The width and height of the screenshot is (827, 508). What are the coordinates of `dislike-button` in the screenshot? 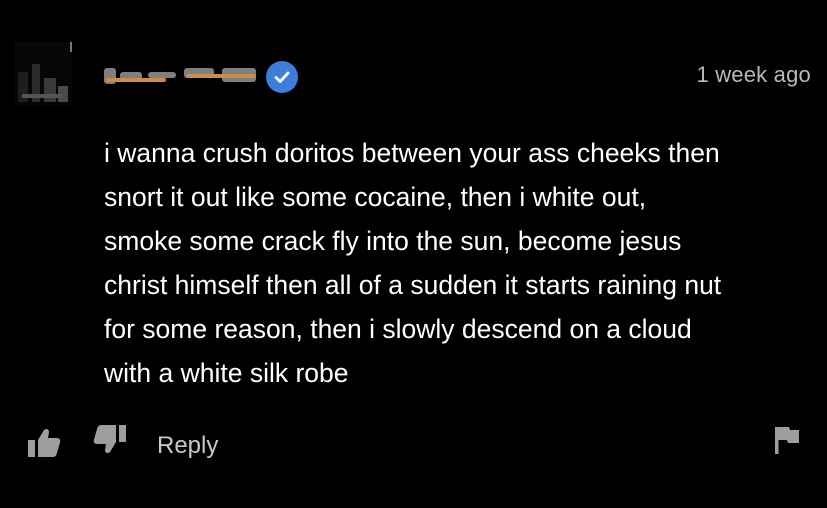 It's located at (110, 439).